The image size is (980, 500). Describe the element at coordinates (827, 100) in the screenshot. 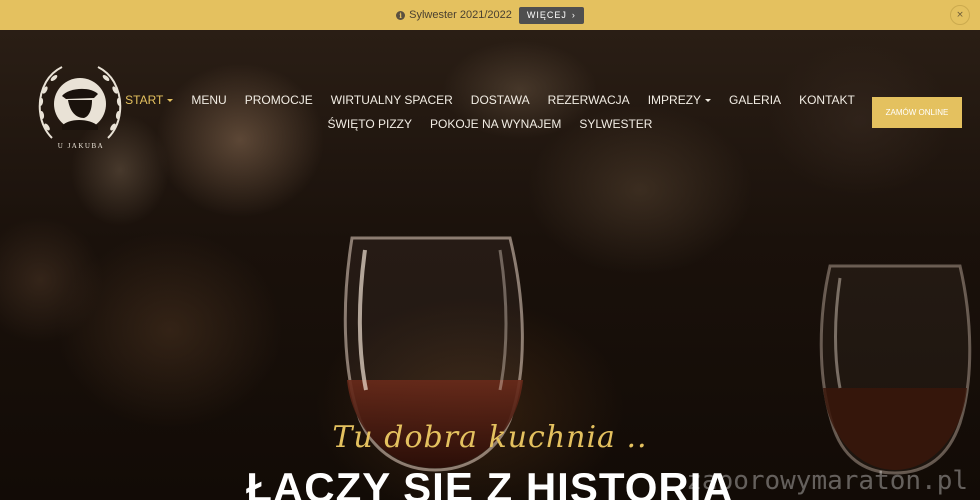

I see `nav-item-kontakt: KONTAKT` at that location.